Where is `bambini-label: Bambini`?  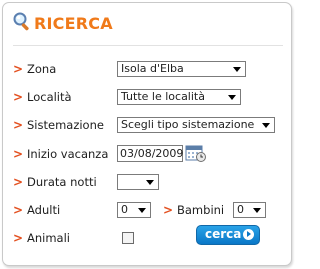
bambini-label: Bambini is located at coordinates (201, 210).